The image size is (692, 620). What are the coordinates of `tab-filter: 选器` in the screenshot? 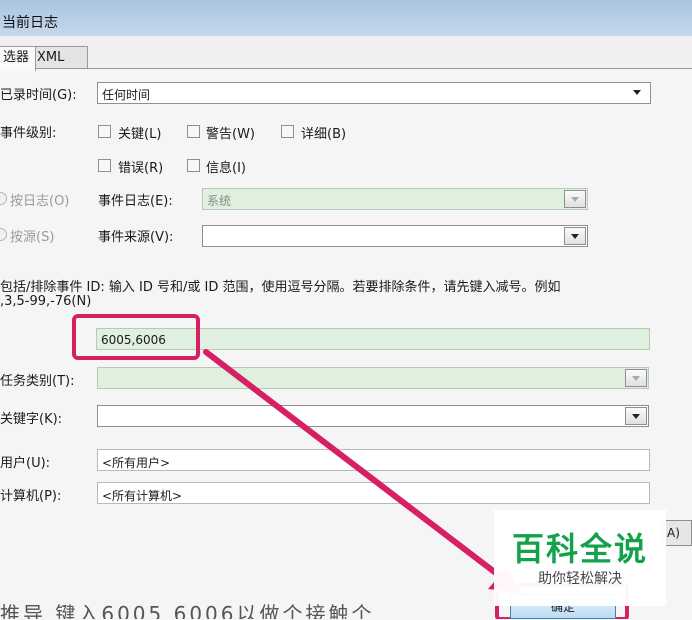 It's located at (18, 58).